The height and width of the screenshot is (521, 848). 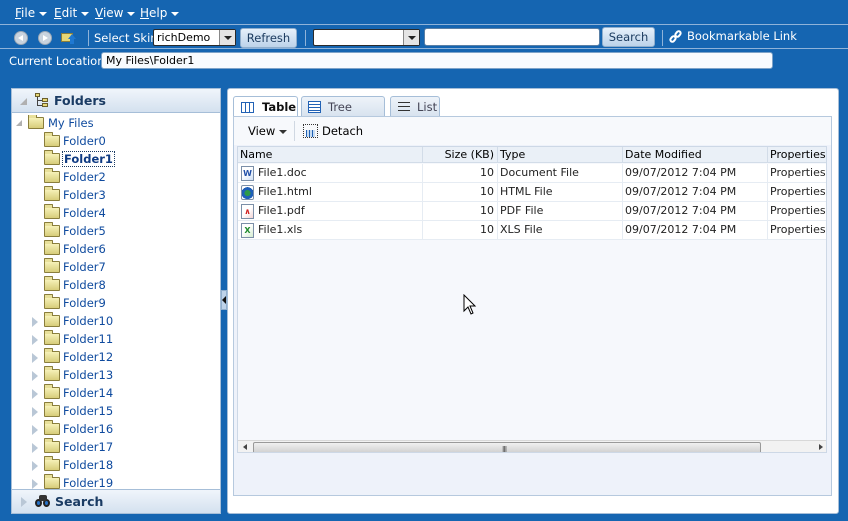 I want to click on table-icon, so click(x=247, y=107).